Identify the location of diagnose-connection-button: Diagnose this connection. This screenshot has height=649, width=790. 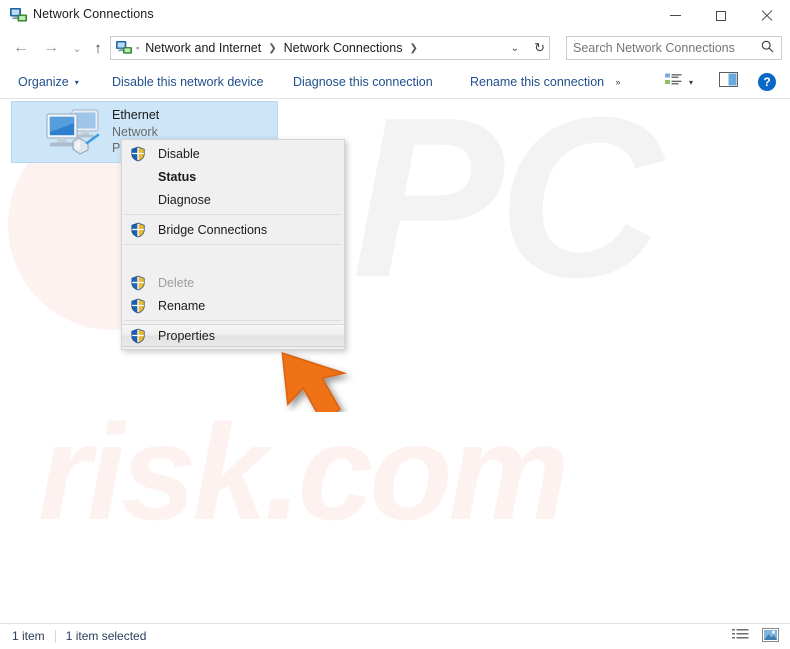
(363, 82).